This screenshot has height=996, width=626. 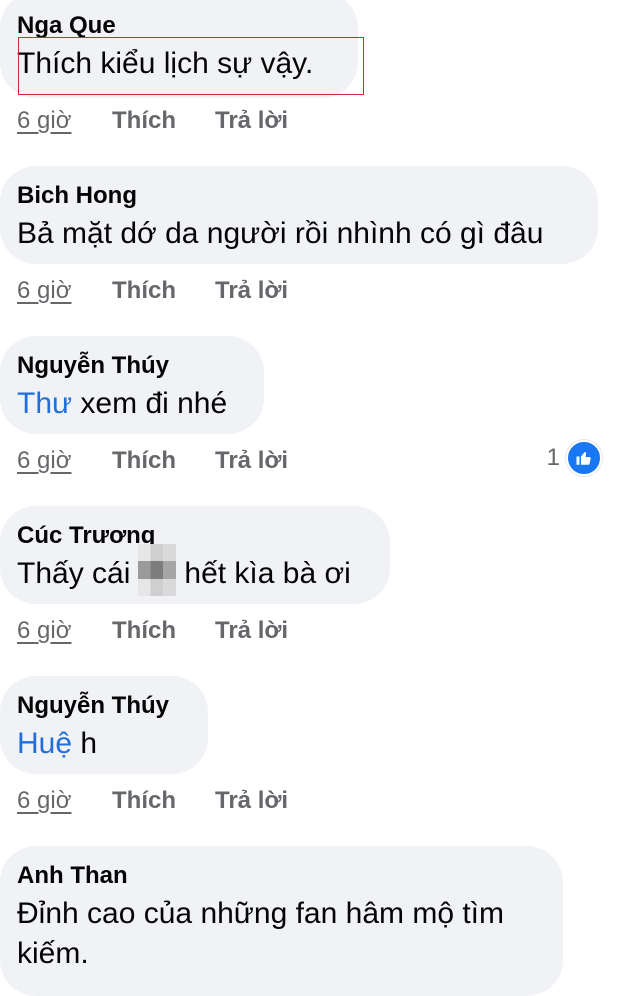 I want to click on mention-link: Thư, so click(x=44, y=403).